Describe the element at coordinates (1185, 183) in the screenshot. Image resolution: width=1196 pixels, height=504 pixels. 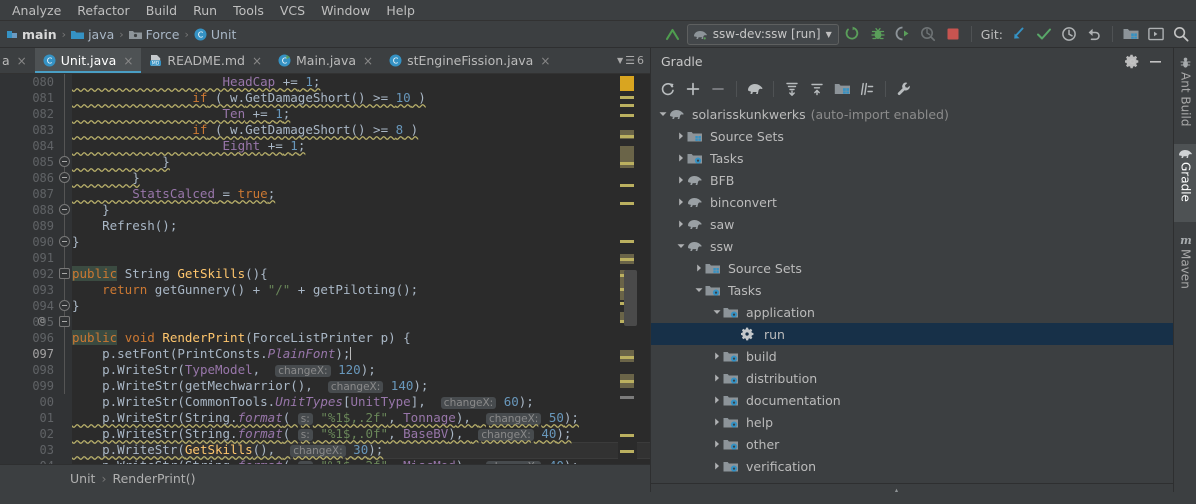
I see `tool-tab-gradle: Gradle` at that location.